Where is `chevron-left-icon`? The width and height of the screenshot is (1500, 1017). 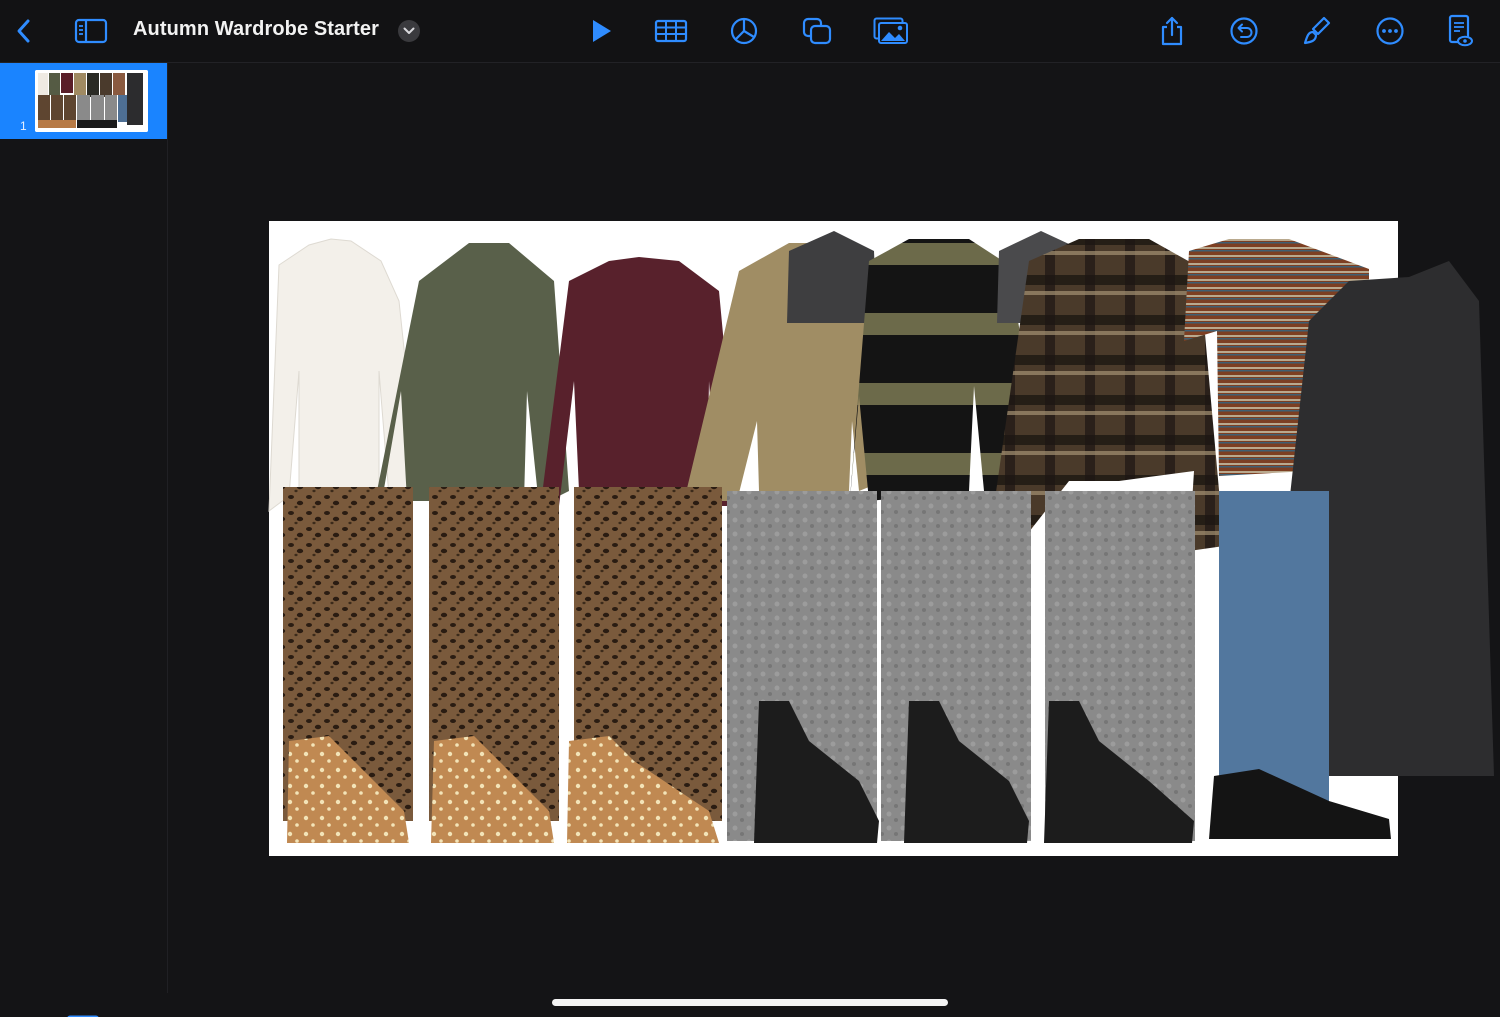 chevron-left-icon is located at coordinates (23, 31).